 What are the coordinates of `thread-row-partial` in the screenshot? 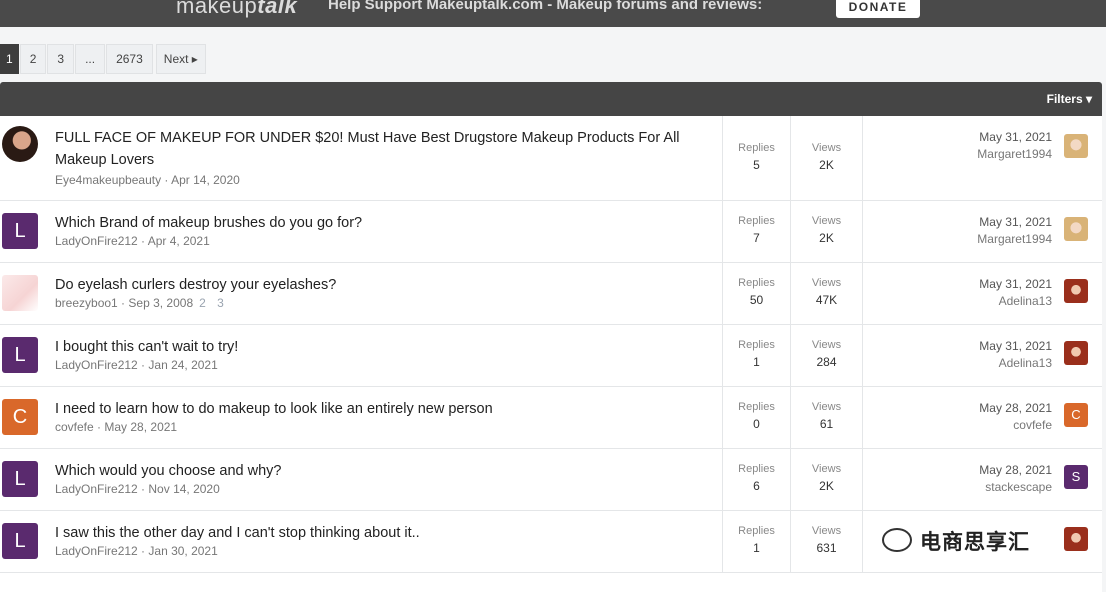 It's located at (551, 583).